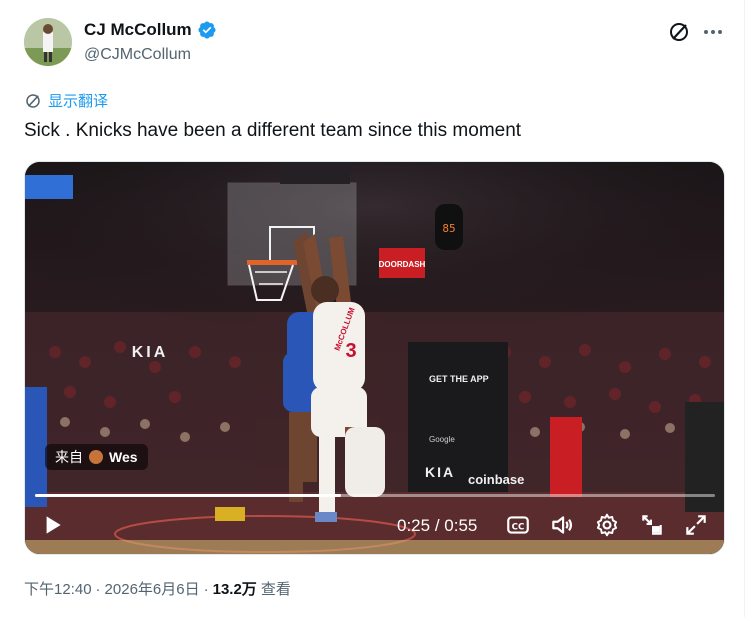 The height and width of the screenshot is (617, 750). Describe the element at coordinates (679, 32) in the screenshot. I see `grok-icon` at that location.